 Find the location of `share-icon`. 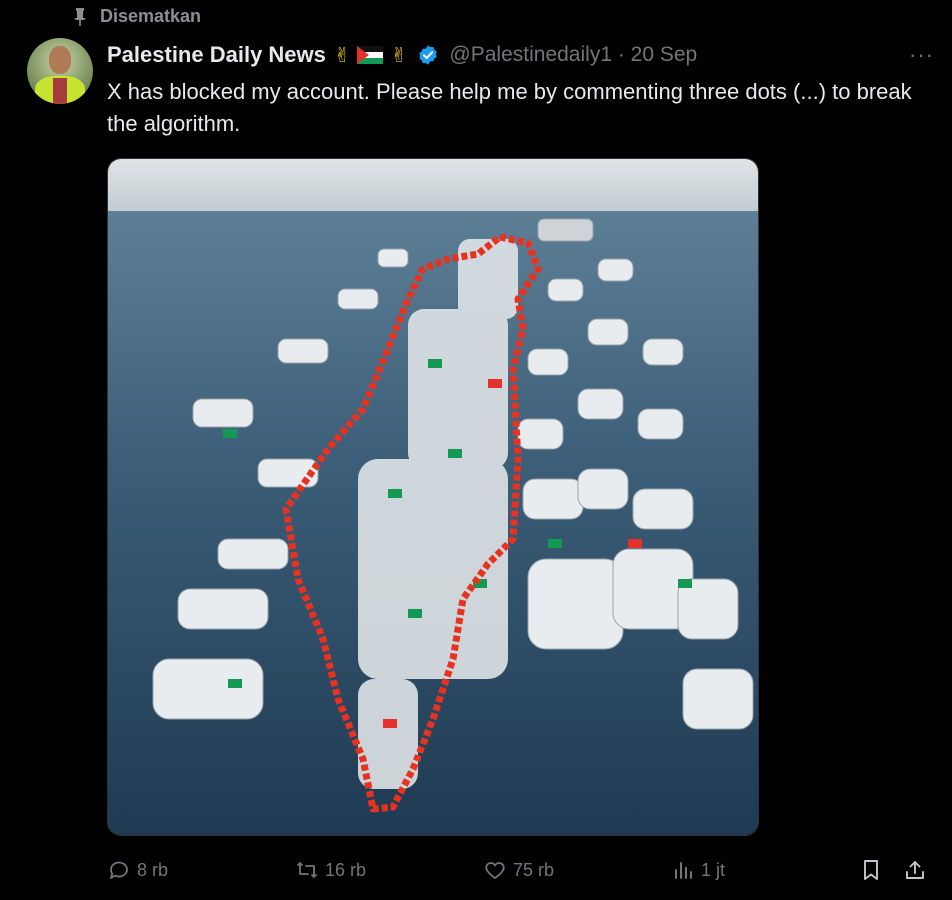

share-icon is located at coordinates (915, 870).